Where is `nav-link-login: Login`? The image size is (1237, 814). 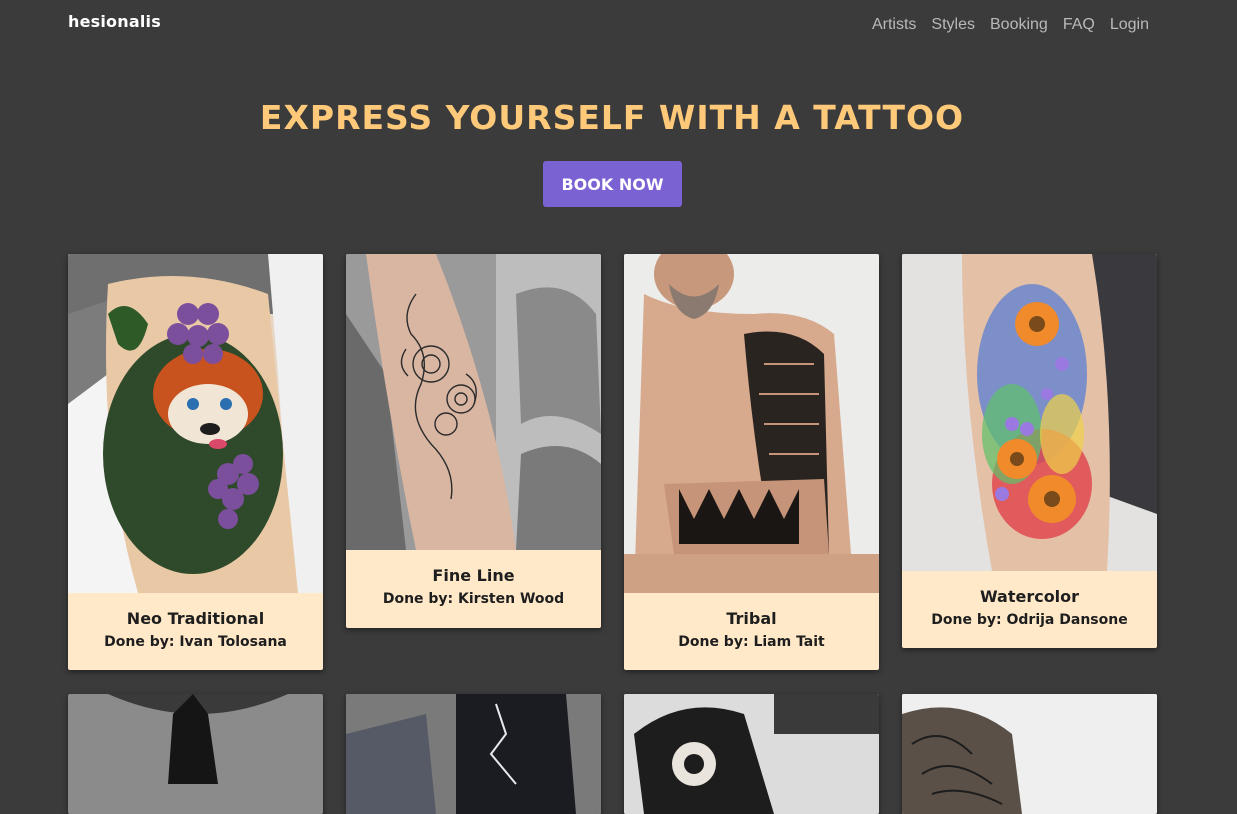 nav-link-login: Login is located at coordinates (1129, 25).